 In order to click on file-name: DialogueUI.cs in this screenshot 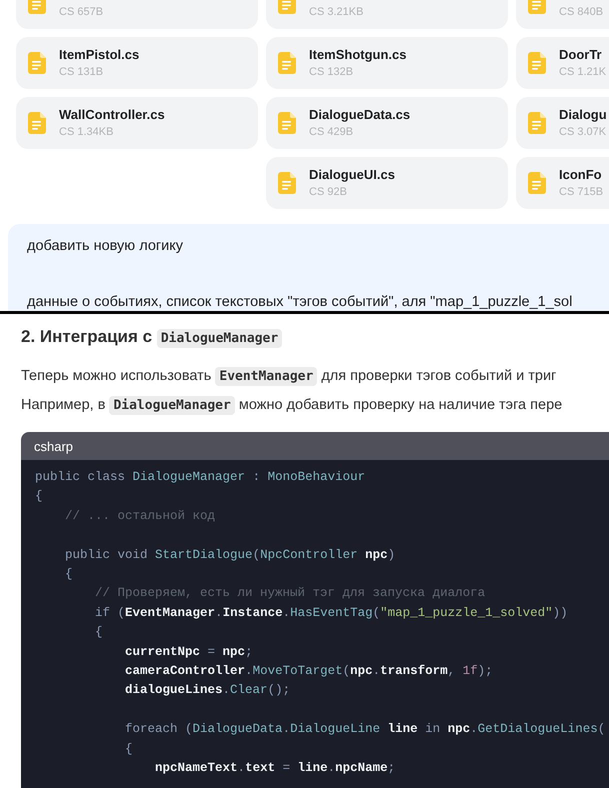, I will do `click(352, 175)`.